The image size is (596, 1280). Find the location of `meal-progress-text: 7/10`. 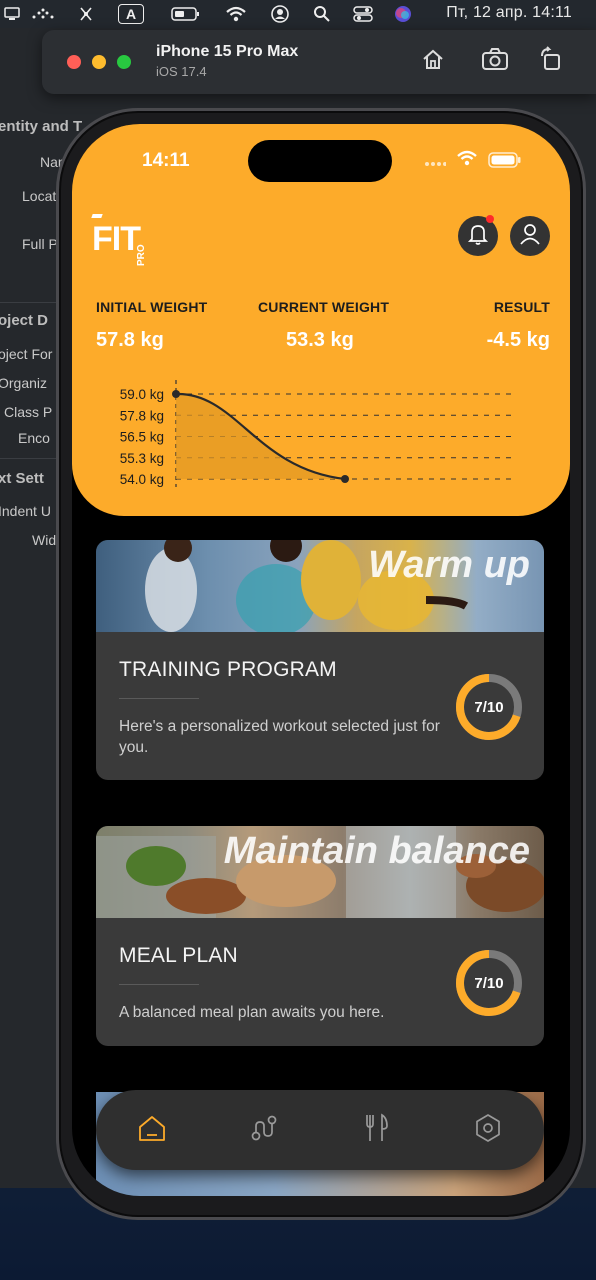

meal-progress-text: 7/10 is located at coordinates (489, 983).